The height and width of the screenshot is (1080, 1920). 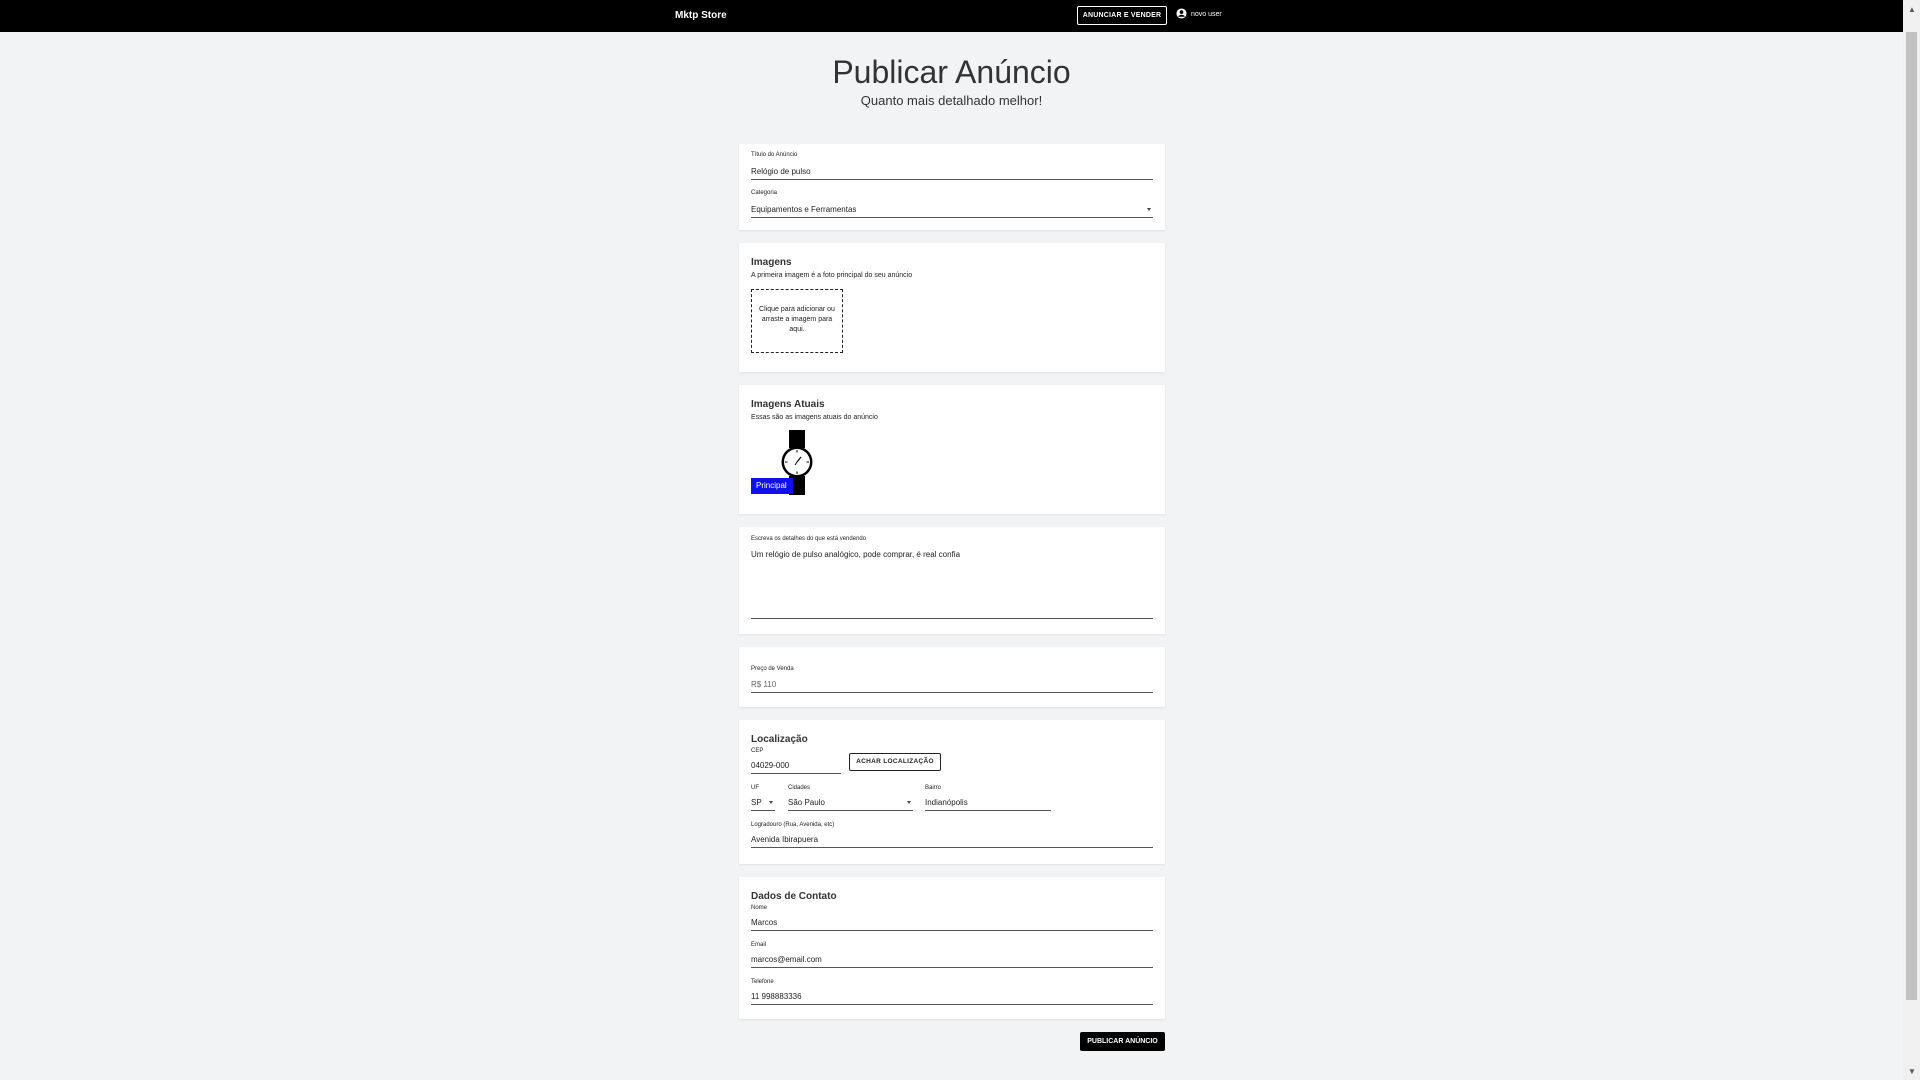 I want to click on principal-badge: Principal, so click(x=772, y=486).